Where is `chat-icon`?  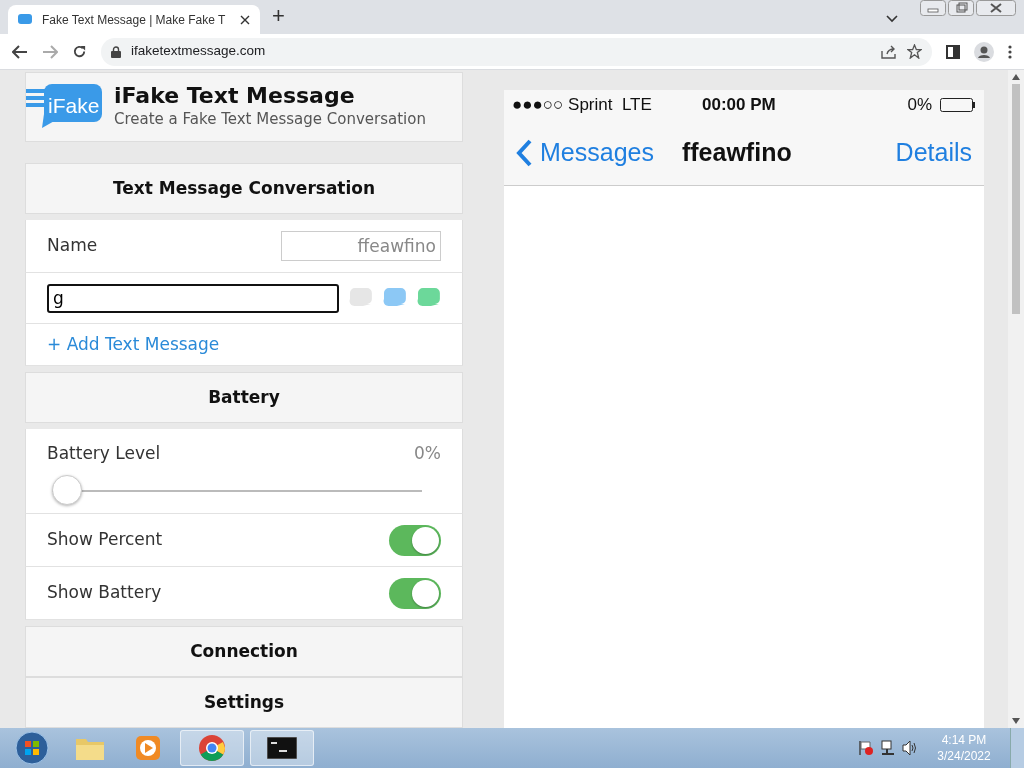 chat-icon is located at coordinates (25, 19).